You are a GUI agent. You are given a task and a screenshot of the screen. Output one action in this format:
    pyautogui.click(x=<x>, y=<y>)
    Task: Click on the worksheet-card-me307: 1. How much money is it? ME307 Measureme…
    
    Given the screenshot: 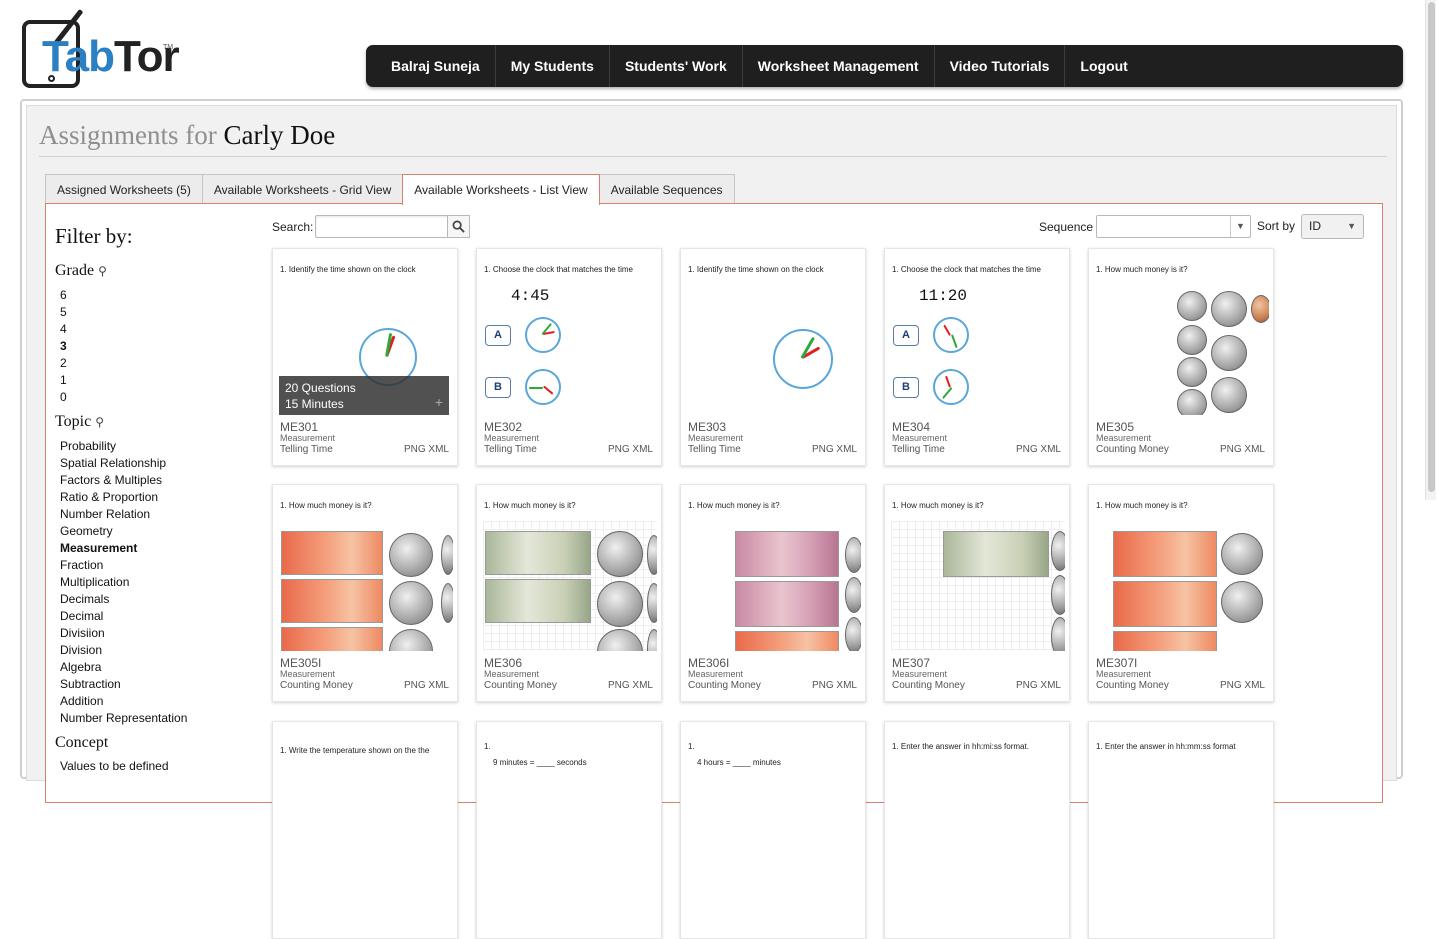 What is the action you would take?
    pyautogui.click(x=977, y=593)
    